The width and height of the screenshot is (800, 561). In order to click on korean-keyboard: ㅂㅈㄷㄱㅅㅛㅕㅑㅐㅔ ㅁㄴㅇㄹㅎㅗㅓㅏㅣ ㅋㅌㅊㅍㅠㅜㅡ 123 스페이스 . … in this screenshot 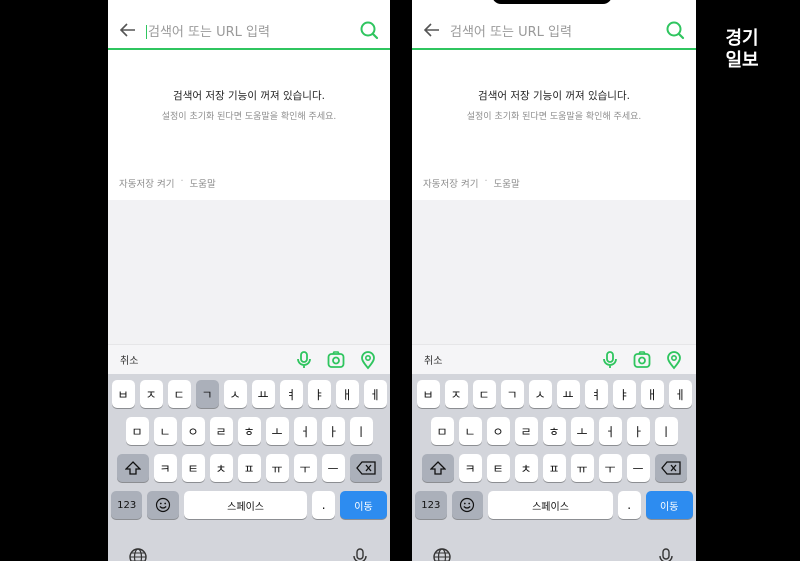, I will do `click(249, 467)`.